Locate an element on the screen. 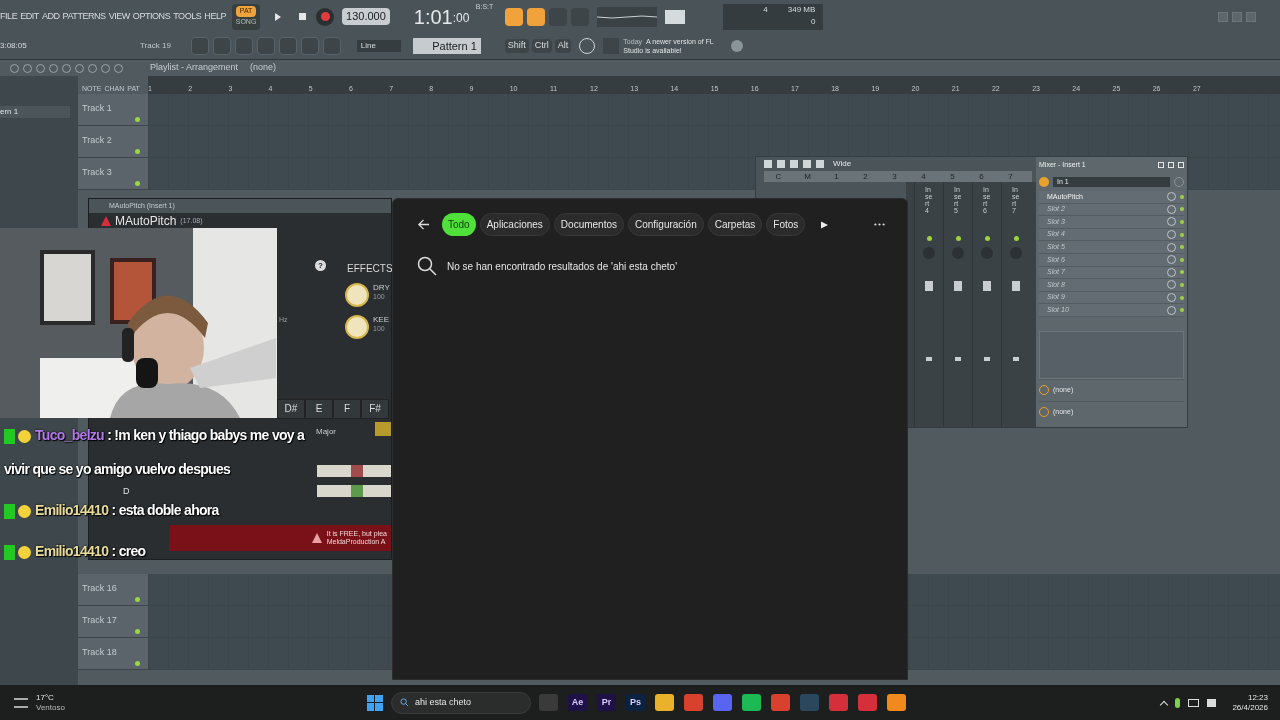 The height and width of the screenshot is (720, 1280). chat-message: Emilio14410 : creo is located at coordinates (75, 551).